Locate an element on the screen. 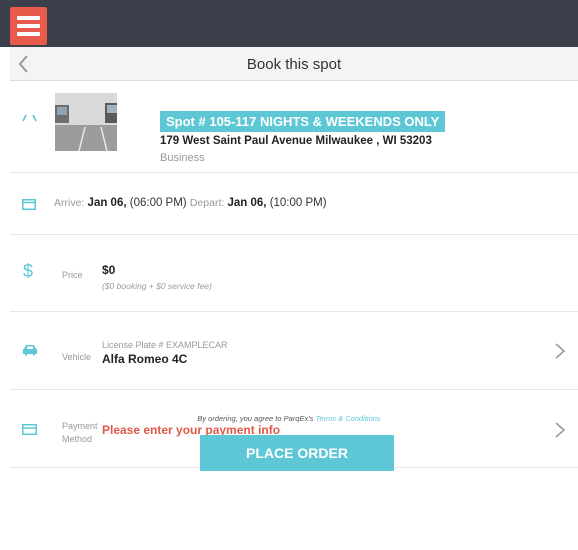 This screenshot has height=550, width=578. depart-time: (10:00 PM) is located at coordinates (298, 203).